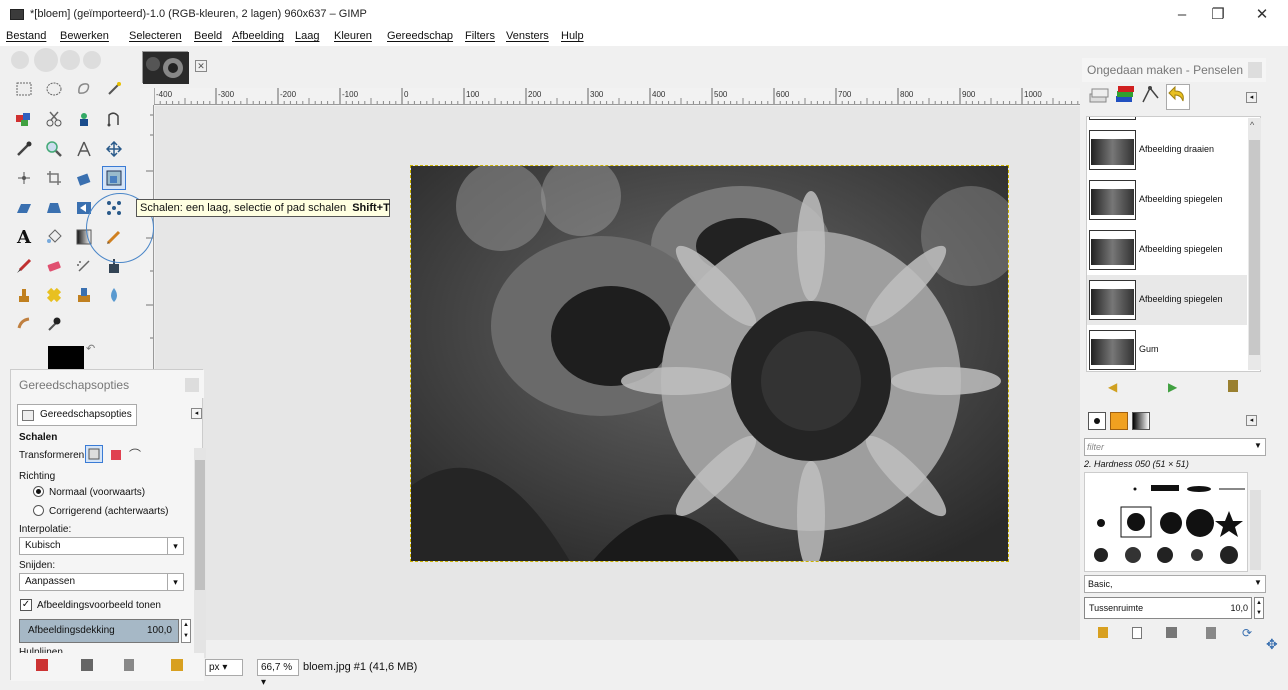 Image resolution: width=1288 pixels, height=690 pixels. Describe the element at coordinates (114, 149) in the screenshot. I see `move-icon` at that location.